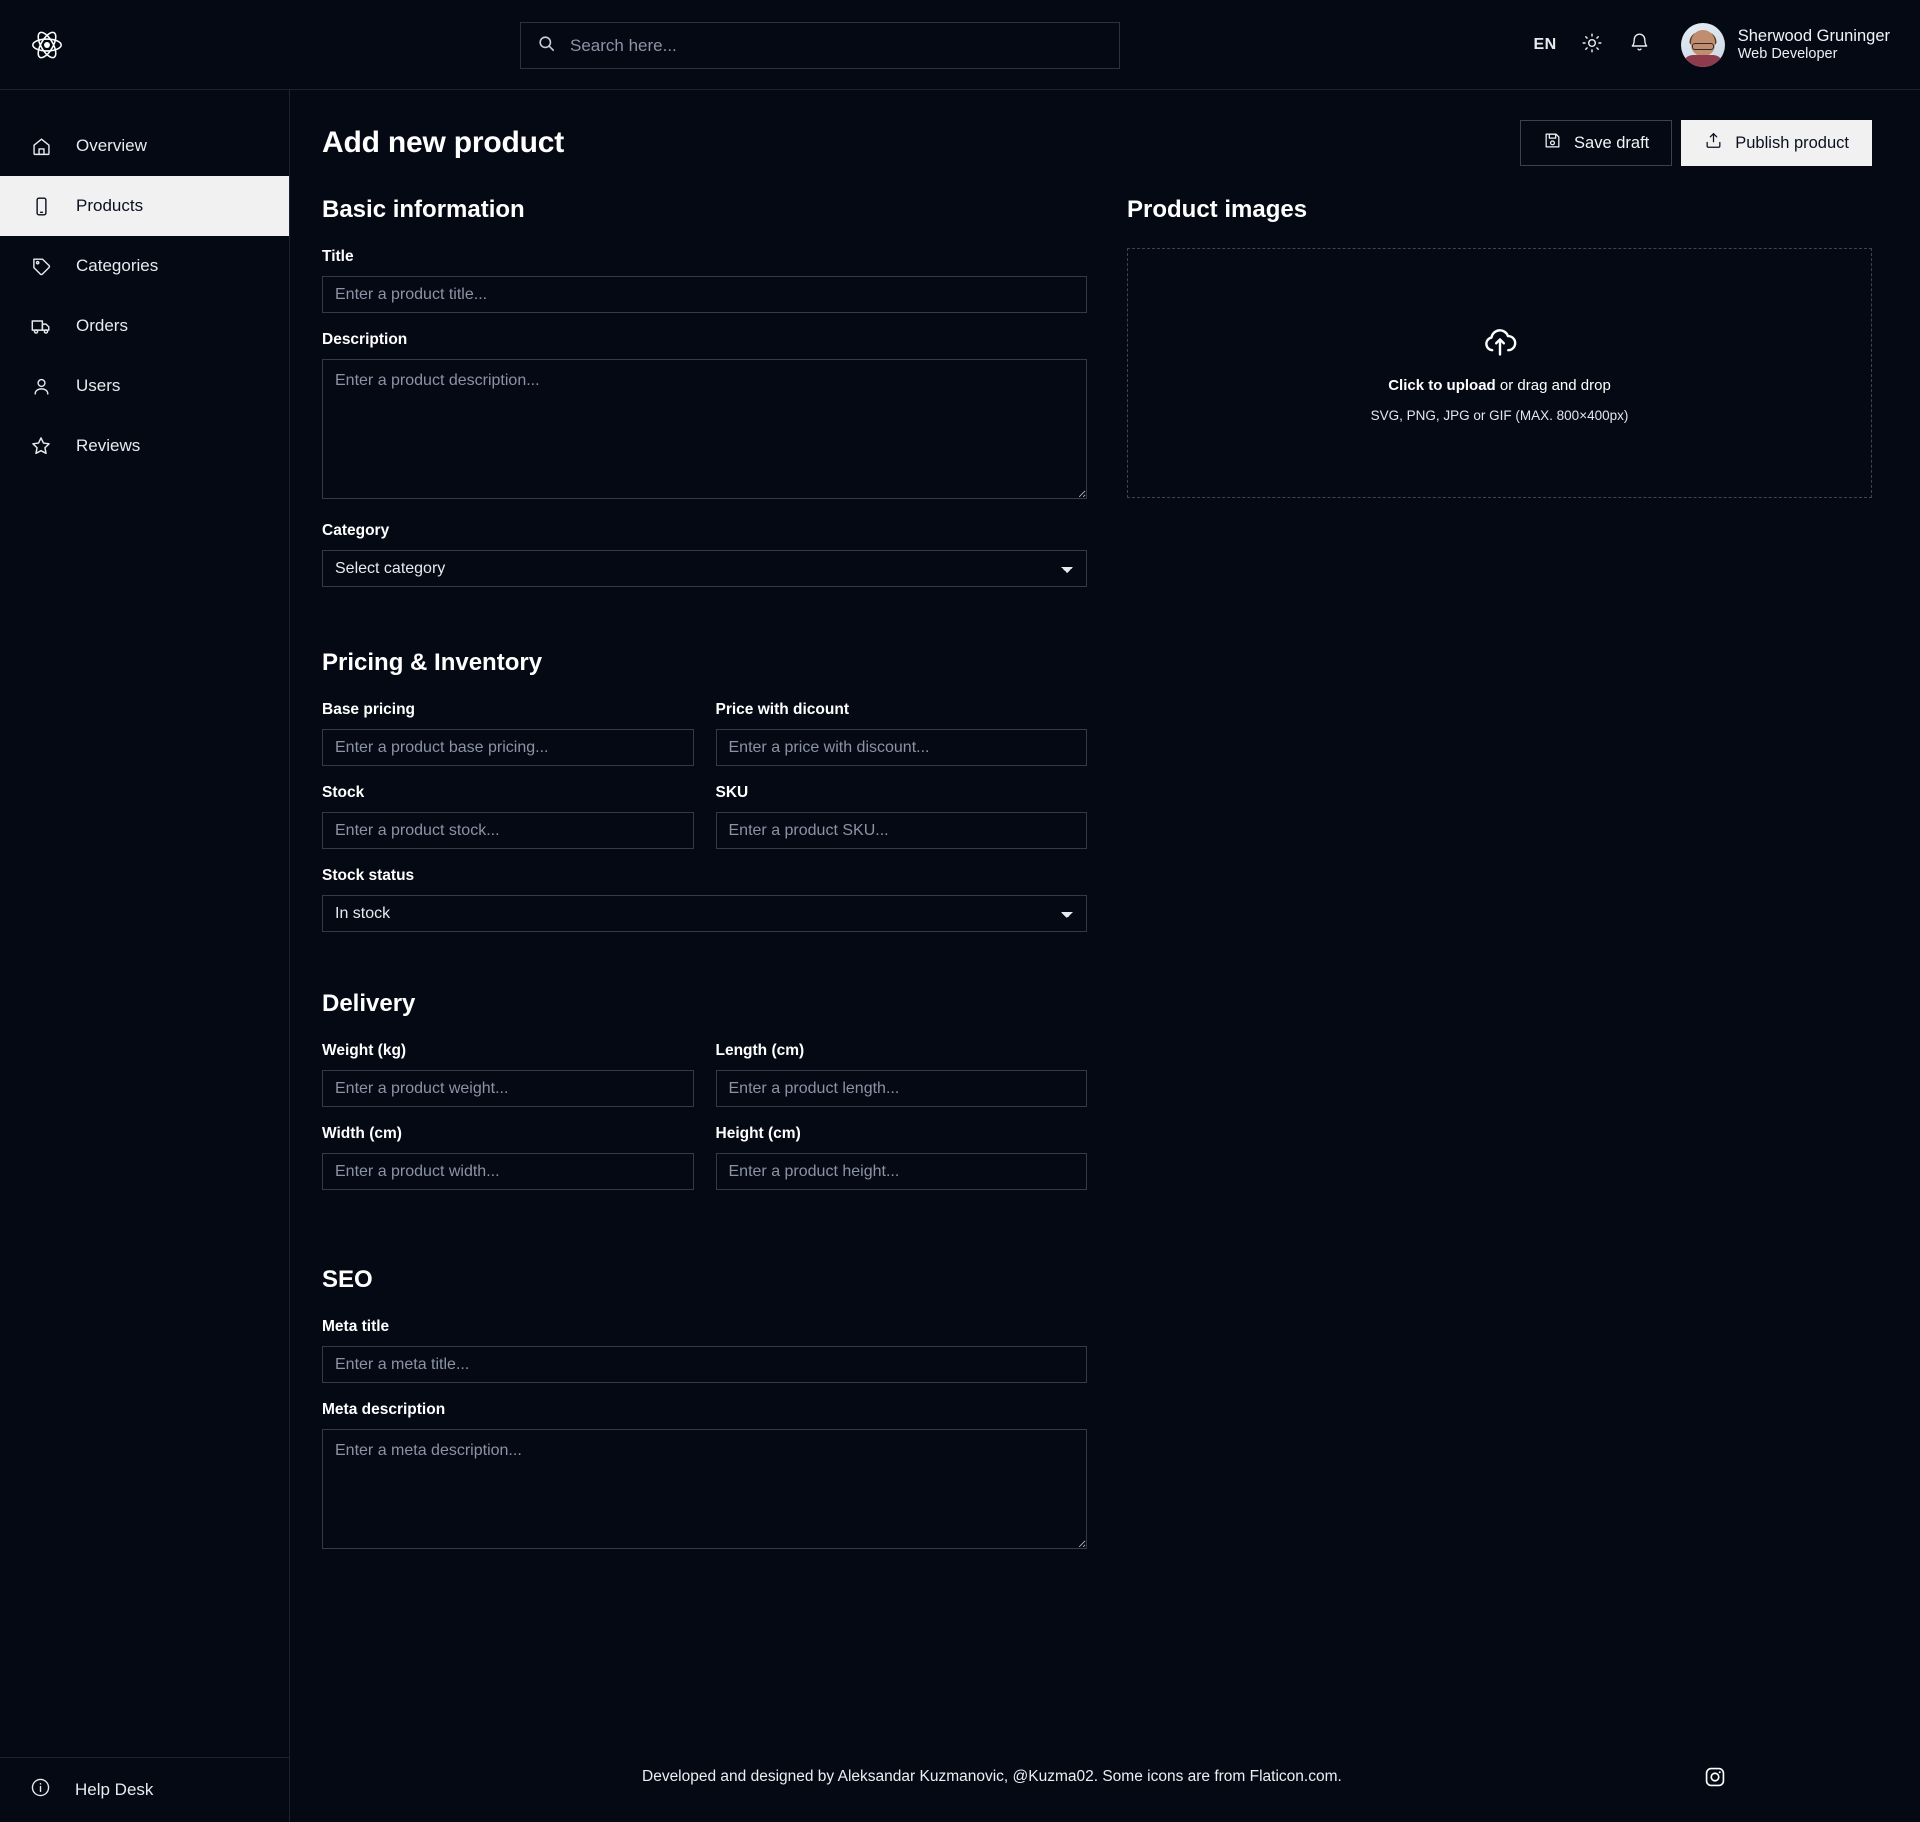 This screenshot has height=1822, width=1920. I want to click on section-heading: Basic information, so click(423, 209).